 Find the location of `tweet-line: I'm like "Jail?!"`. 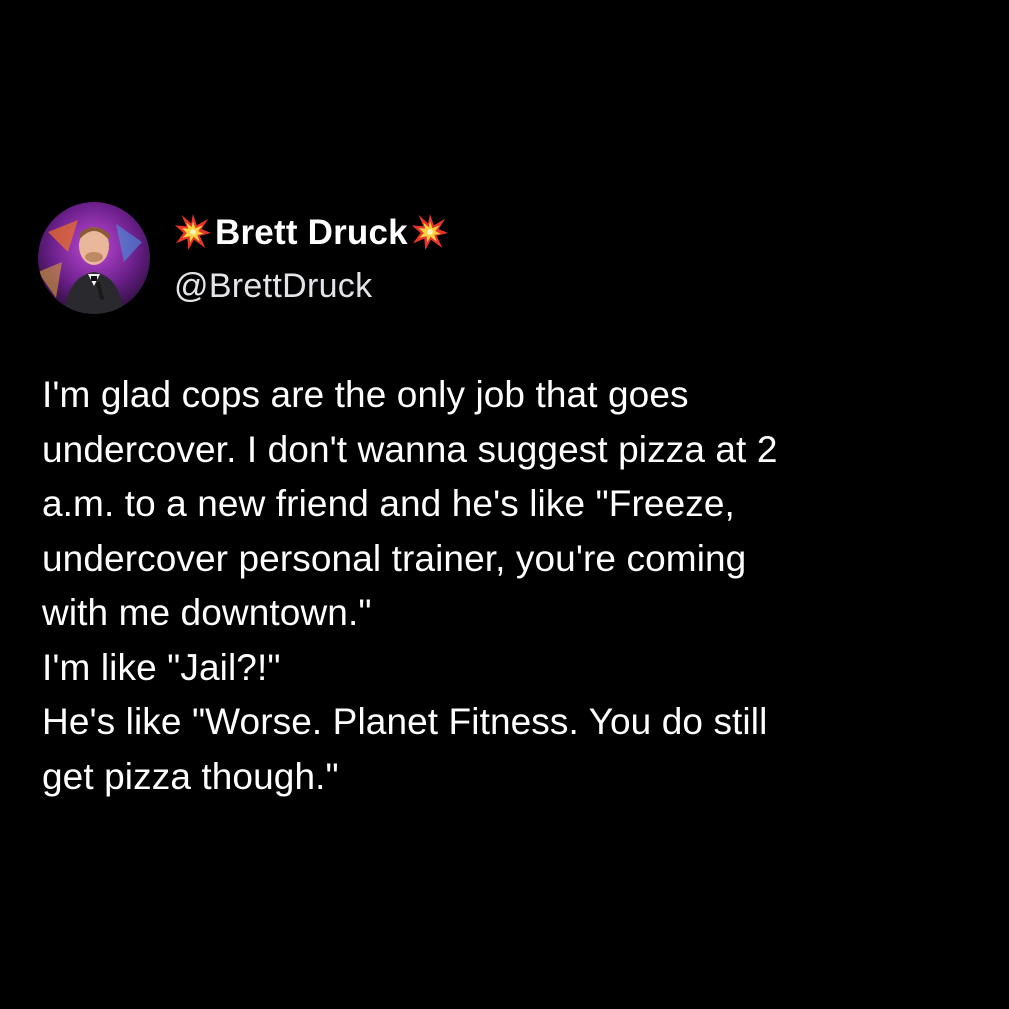

tweet-line: I'm like "Jail?!" is located at coordinates (161, 667).